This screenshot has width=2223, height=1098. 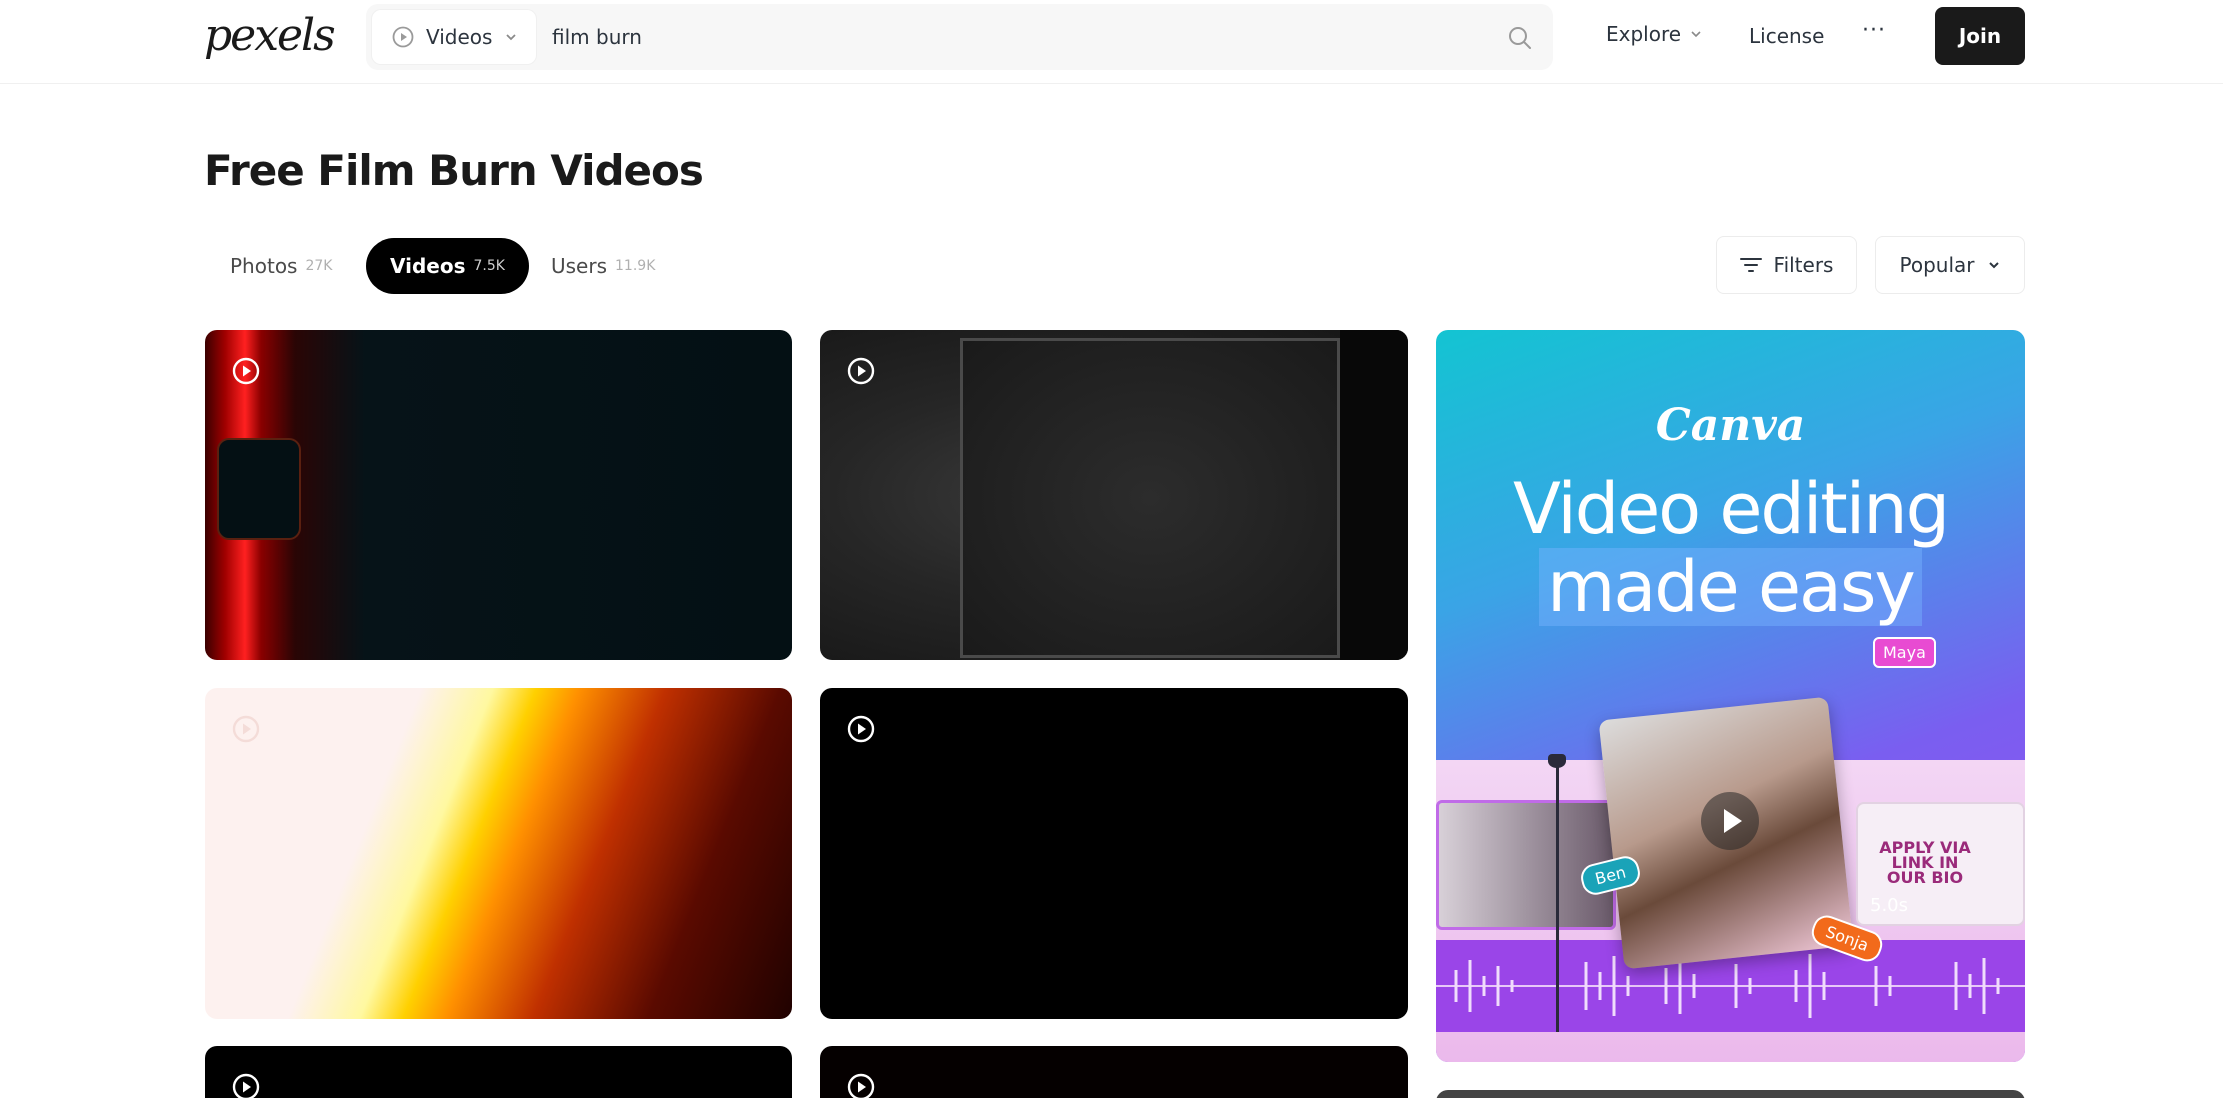 What do you see at coordinates (1750, 265) in the screenshot?
I see `filter-icon` at bounding box center [1750, 265].